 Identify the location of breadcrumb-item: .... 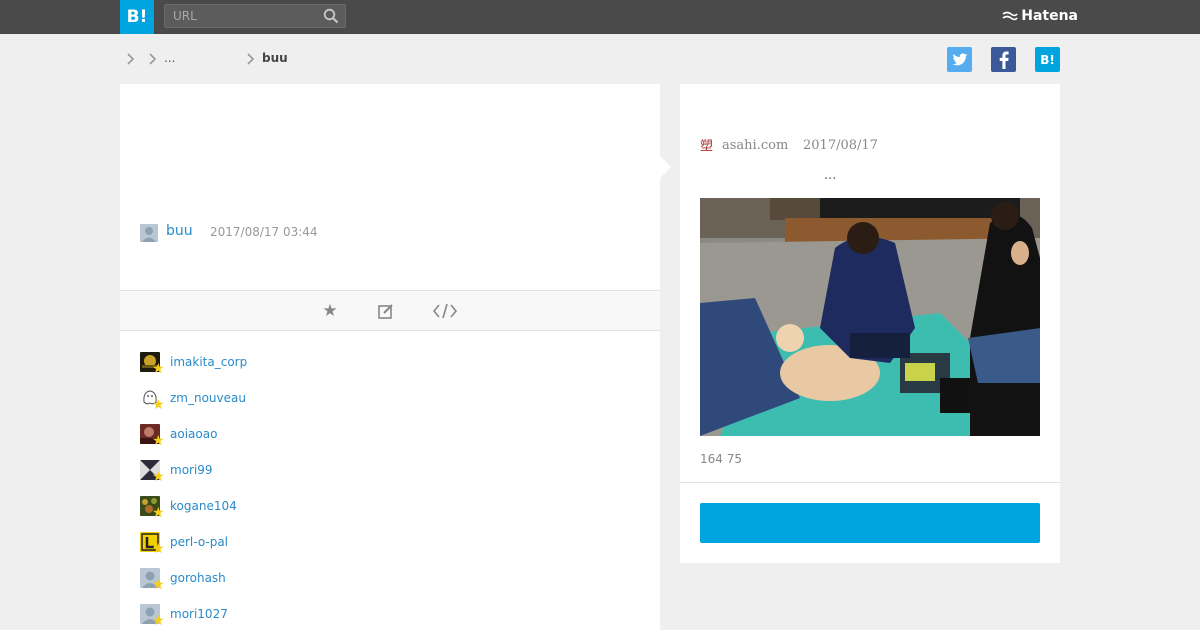
(169, 58).